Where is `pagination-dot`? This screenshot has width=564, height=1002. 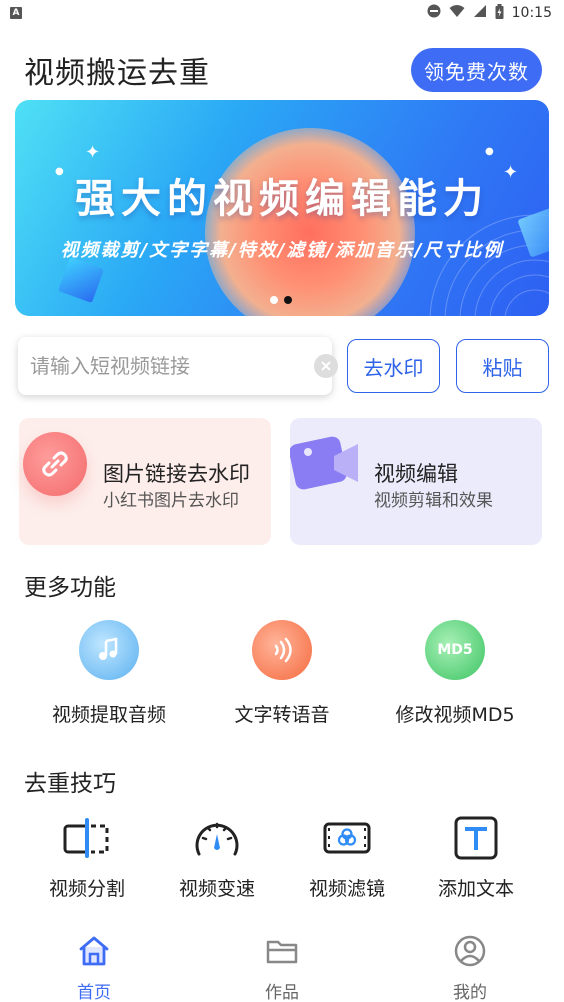
pagination-dot is located at coordinates (274, 300).